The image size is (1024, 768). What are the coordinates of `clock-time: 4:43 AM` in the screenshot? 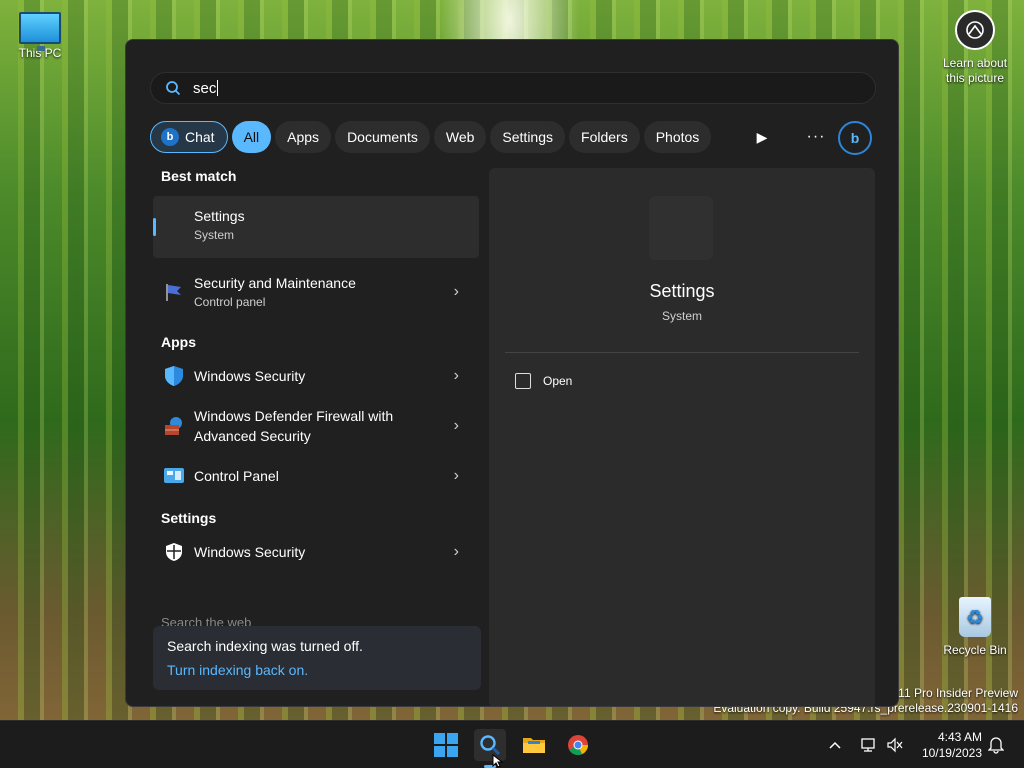 It's located at (959, 737).